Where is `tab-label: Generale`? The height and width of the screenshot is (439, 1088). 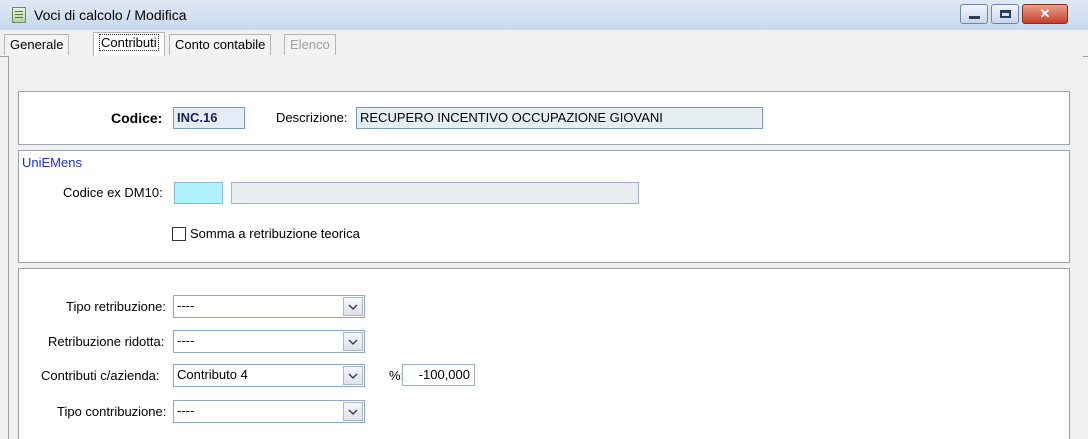
tab-label: Generale is located at coordinates (37, 44).